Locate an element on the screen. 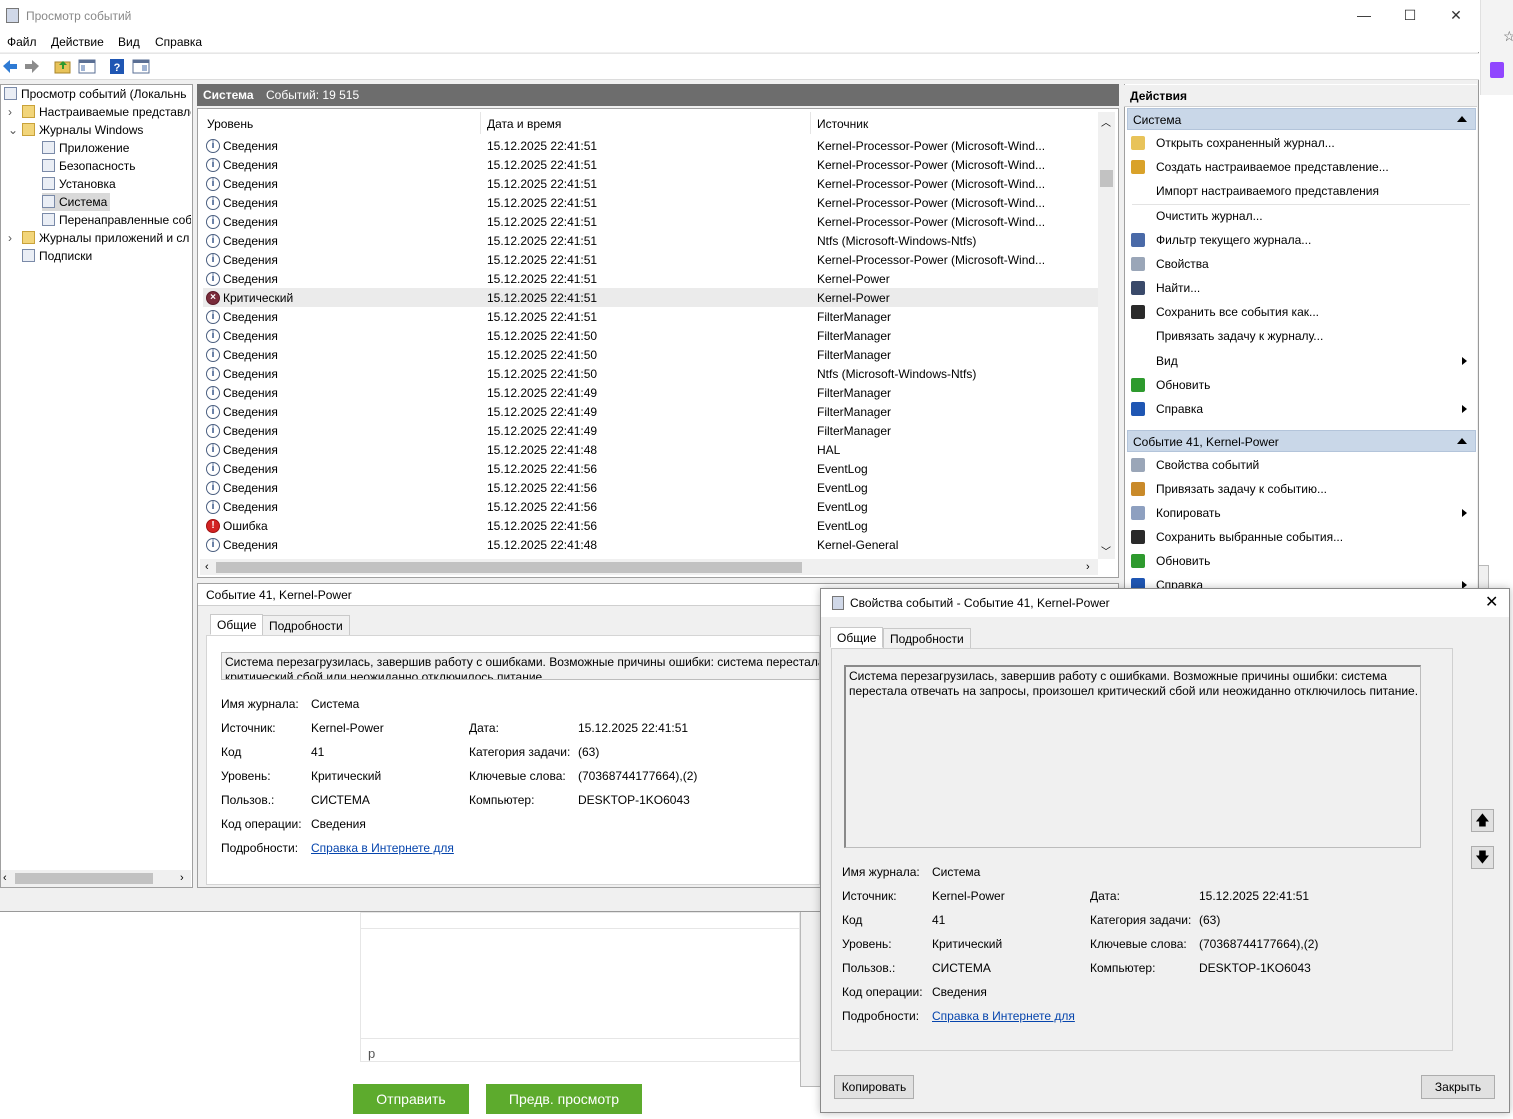 This screenshot has height=1119, width=1513. copy-button: Копировать is located at coordinates (874, 1087).